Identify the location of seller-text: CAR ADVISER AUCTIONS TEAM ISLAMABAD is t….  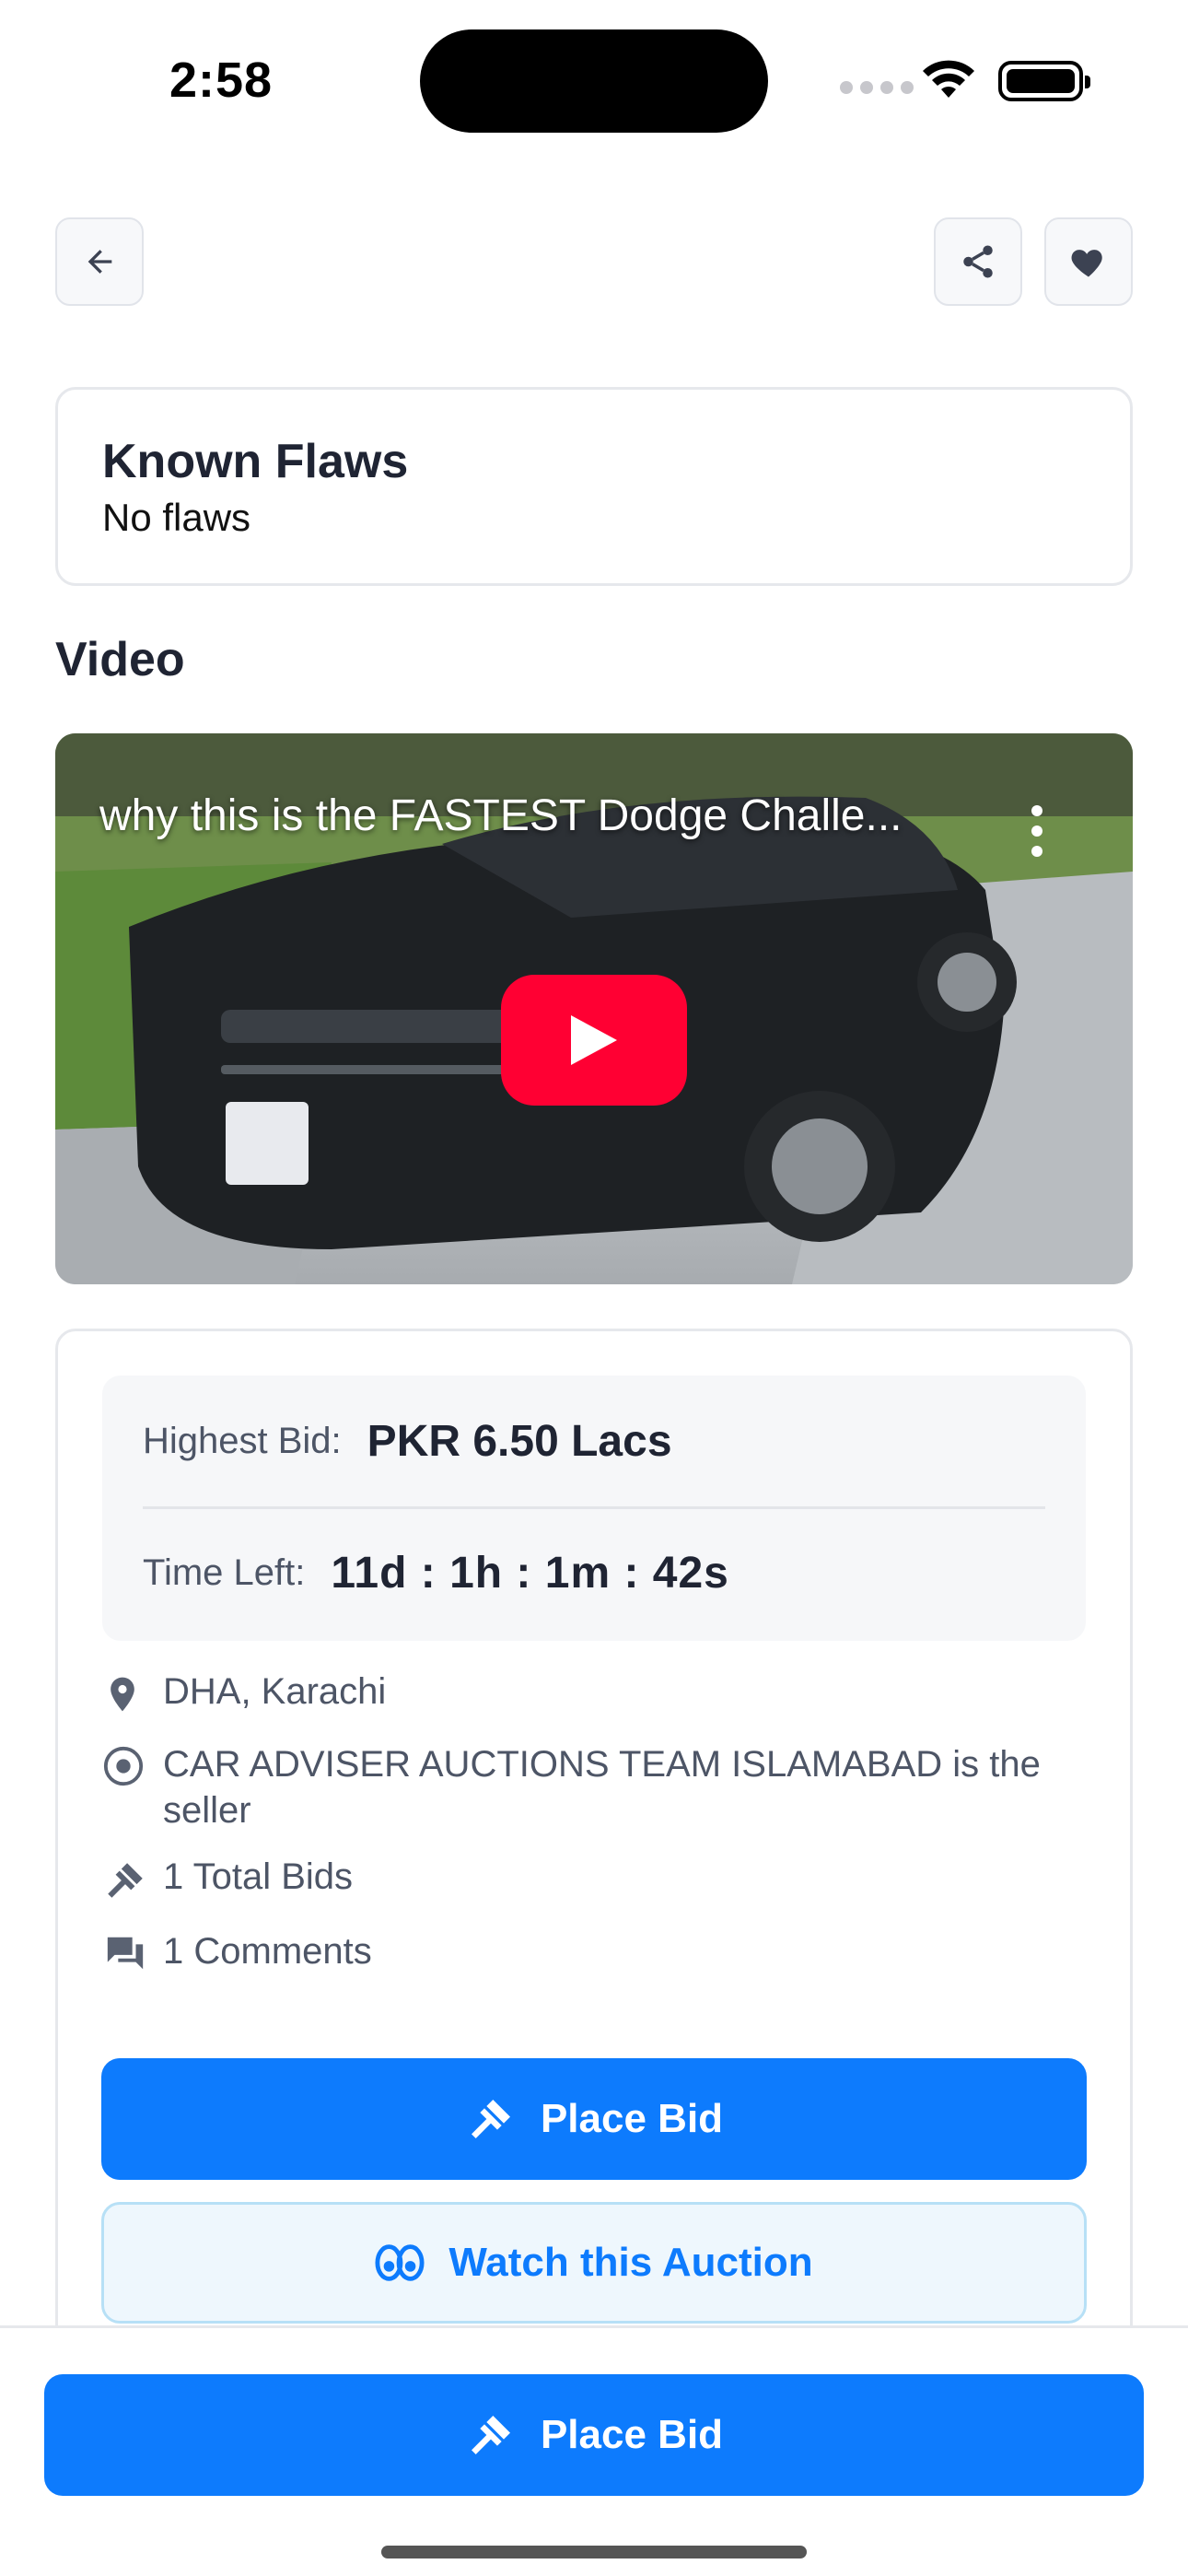
(602, 1787).